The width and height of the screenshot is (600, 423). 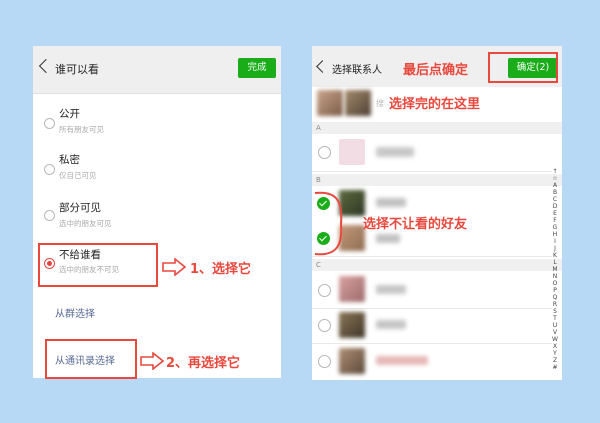 I want to click on index-letter: G, so click(x=555, y=227).